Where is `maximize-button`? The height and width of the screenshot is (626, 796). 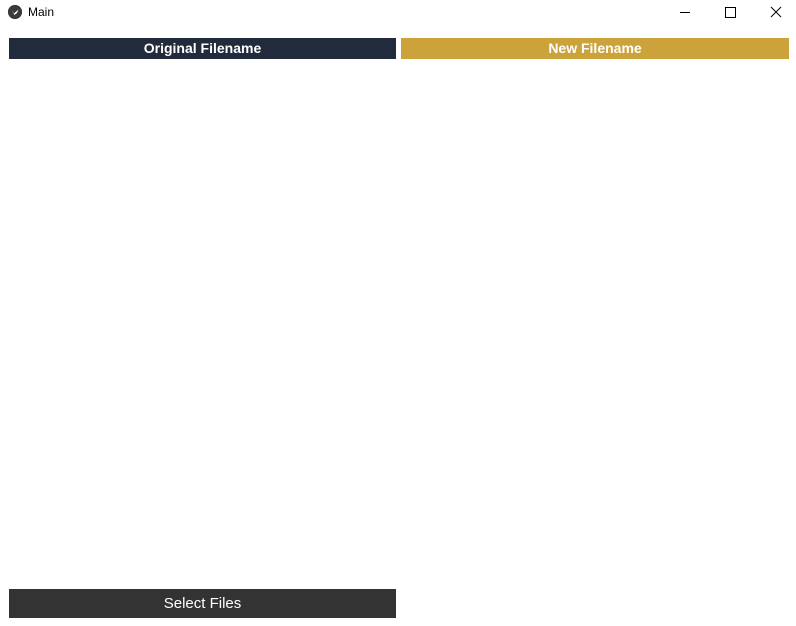
maximize-button is located at coordinates (730, 13).